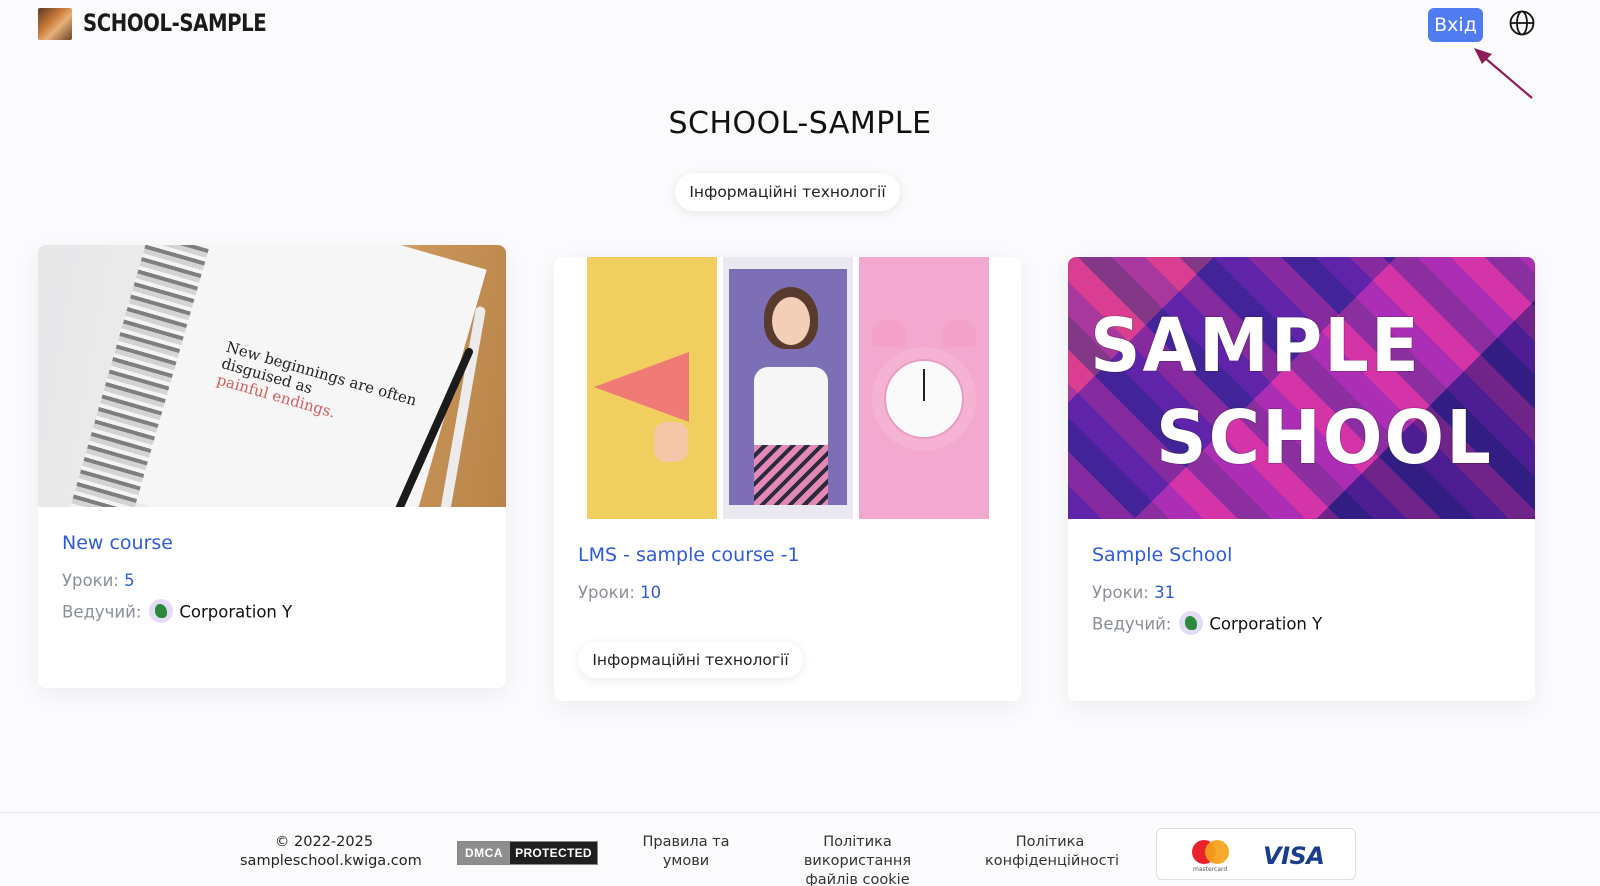 The width and height of the screenshot is (1600, 886). What do you see at coordinates (1294, 856) in the screenshot?
I see `visa-logo: VISA` at bounding box center [1294, 856].